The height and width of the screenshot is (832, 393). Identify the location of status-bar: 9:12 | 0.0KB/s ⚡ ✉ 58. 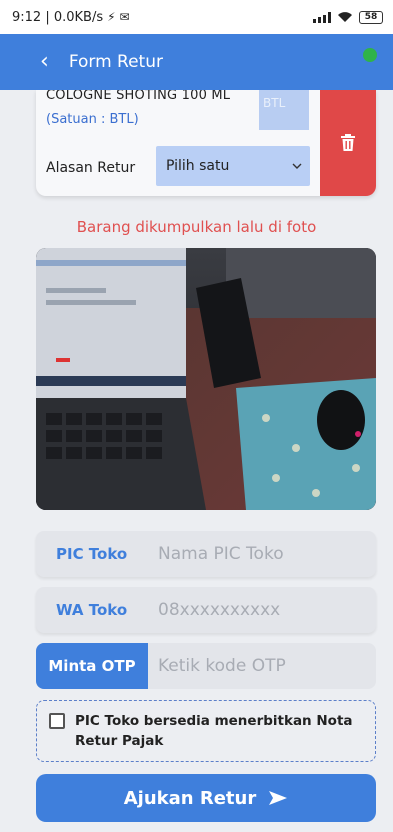
(196, 17).